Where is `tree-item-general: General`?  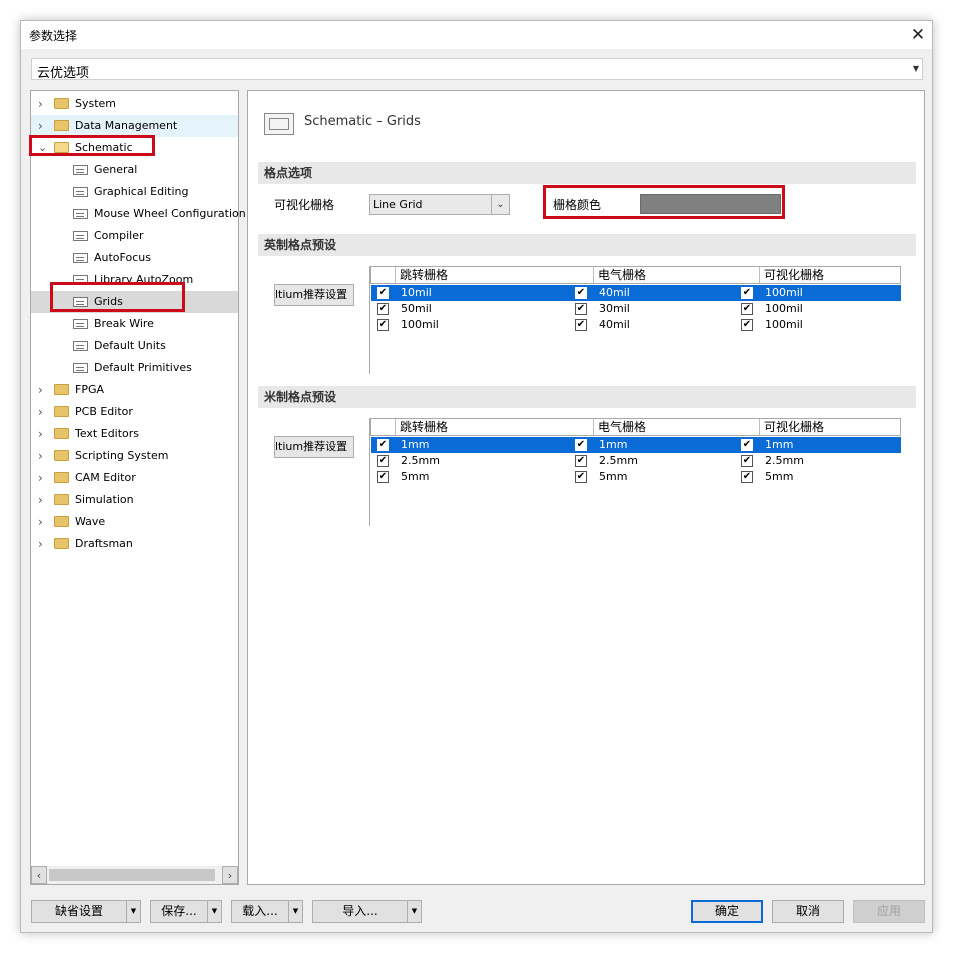
tree-item-general: General is located at coordinates (134, 170).